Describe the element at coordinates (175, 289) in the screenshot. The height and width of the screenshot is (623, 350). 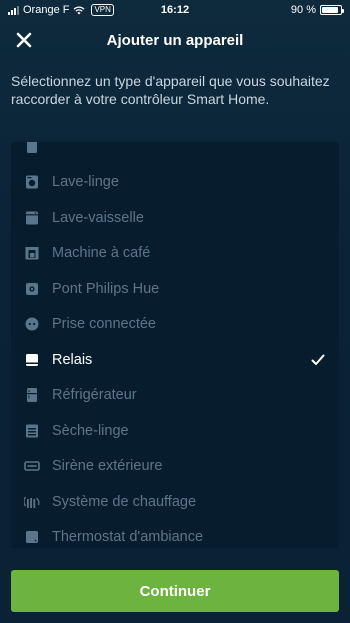
I see `device-item: Pont Philips Hue` at that location.